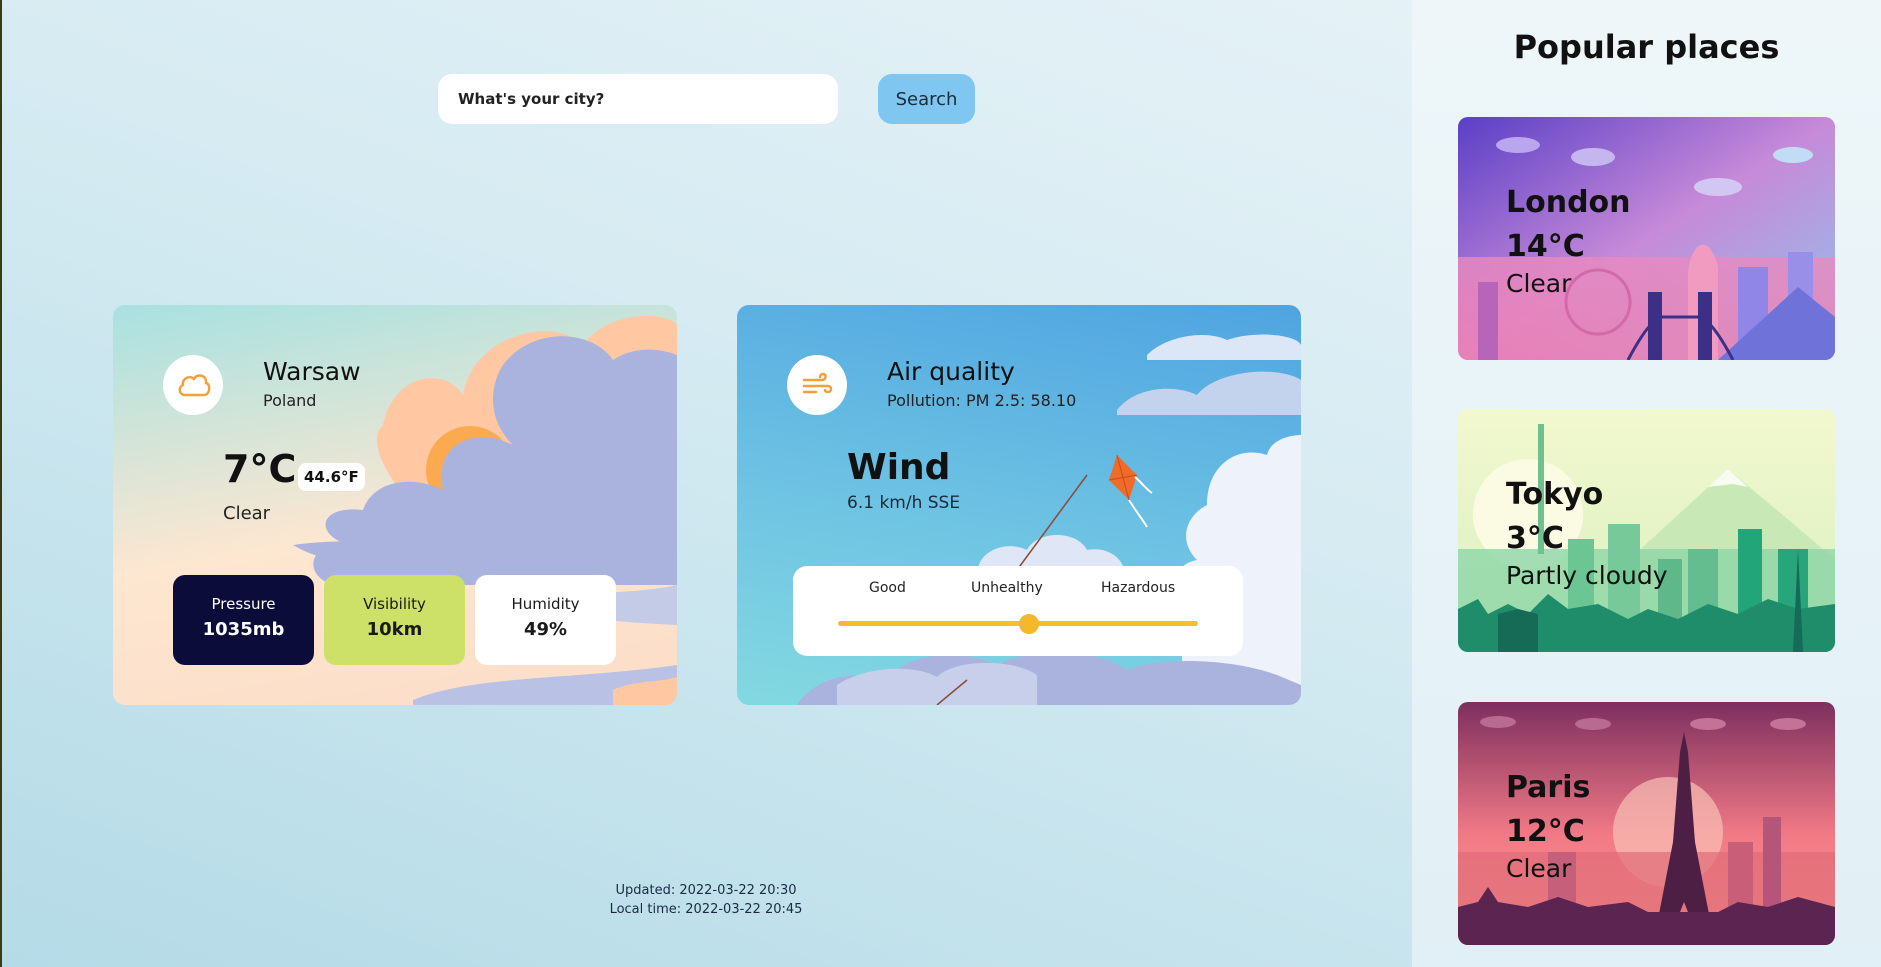 The image size is (1881, 967). What do you see at coordinates (1018, 611) in the screenshot?
I see `air-quality-scale: Good Unhealthy Hazardous` at bounding box center [1018, 611].